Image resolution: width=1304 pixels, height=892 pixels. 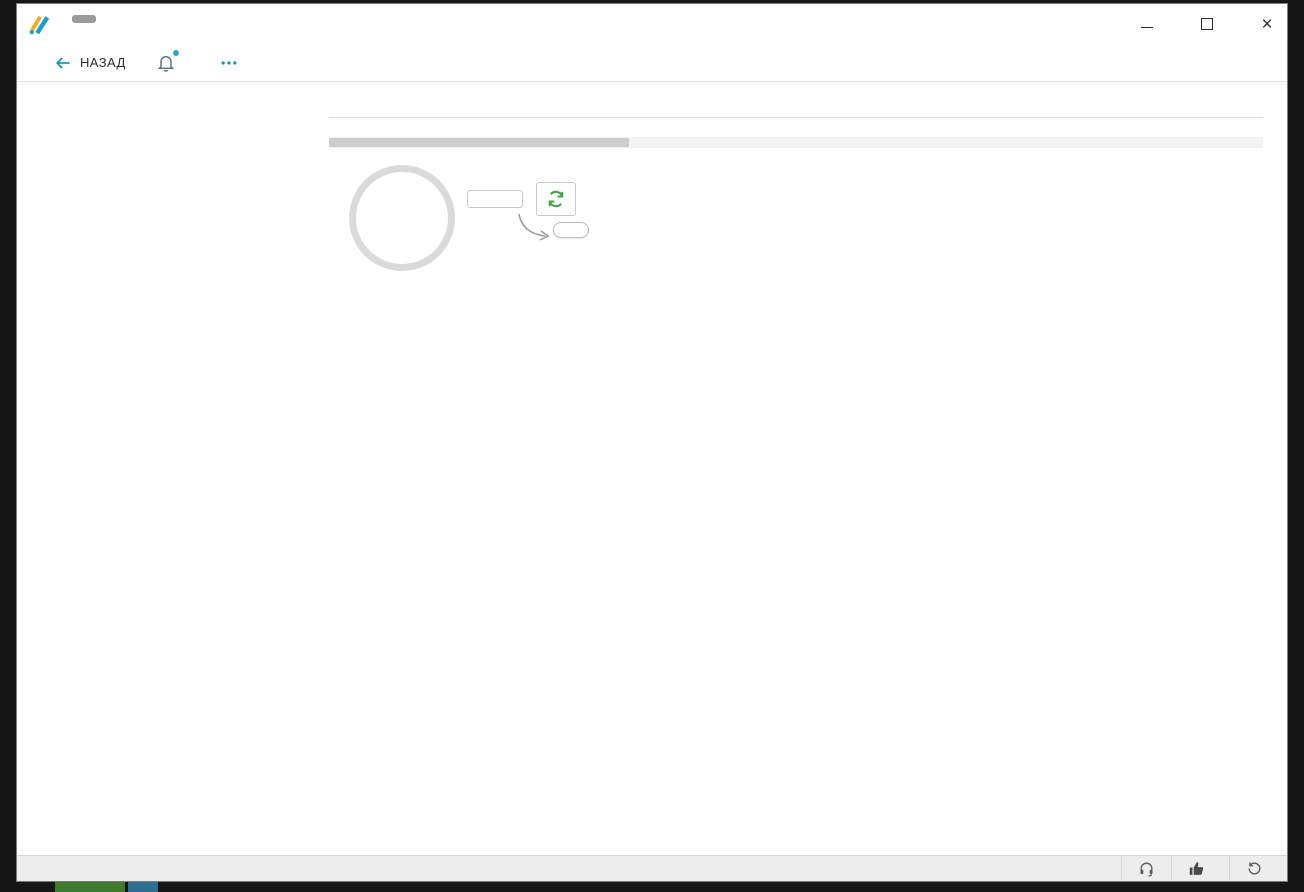 I want to click on app-logo-icon, so click(x=39, y=24).